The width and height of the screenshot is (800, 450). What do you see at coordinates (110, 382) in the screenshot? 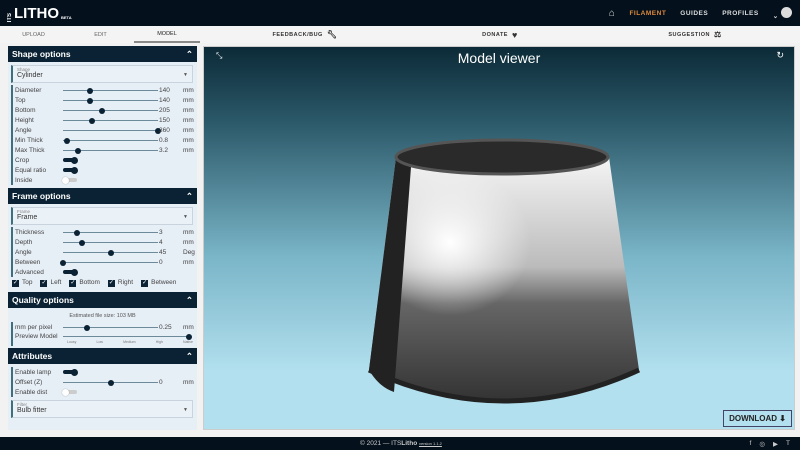
I see `offset-slider` at bounding box center [110, 382].